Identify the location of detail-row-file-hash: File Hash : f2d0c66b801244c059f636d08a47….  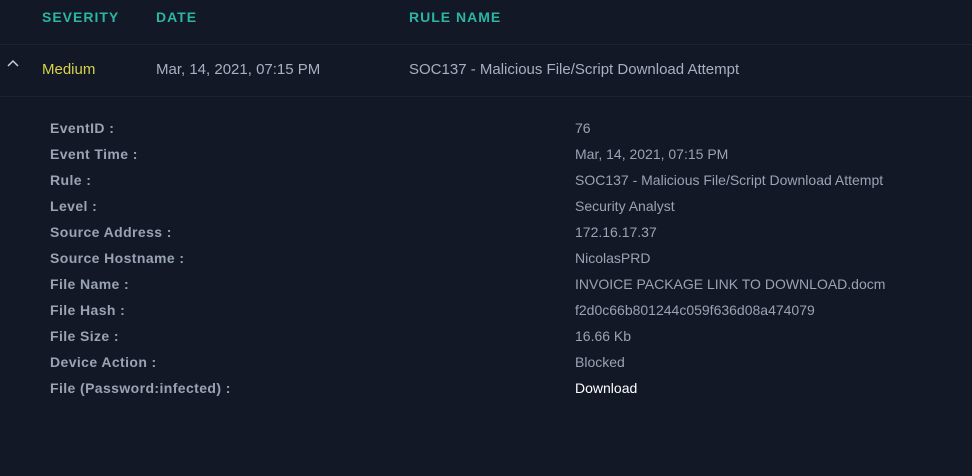
(486, 312).